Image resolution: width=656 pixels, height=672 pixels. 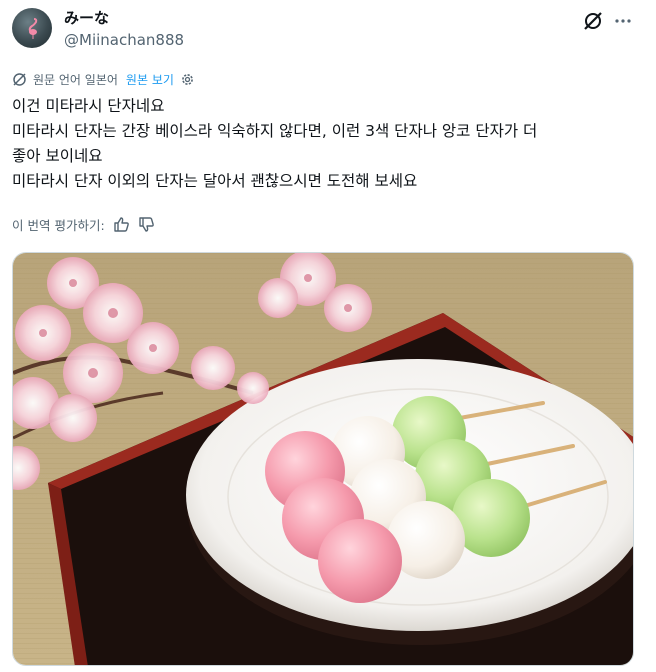 I want to click on post-line: 미타라시 단자 이외의 단자는 달아서 괜찮으시면 도전해 보세요, so click(x=215, y=181).